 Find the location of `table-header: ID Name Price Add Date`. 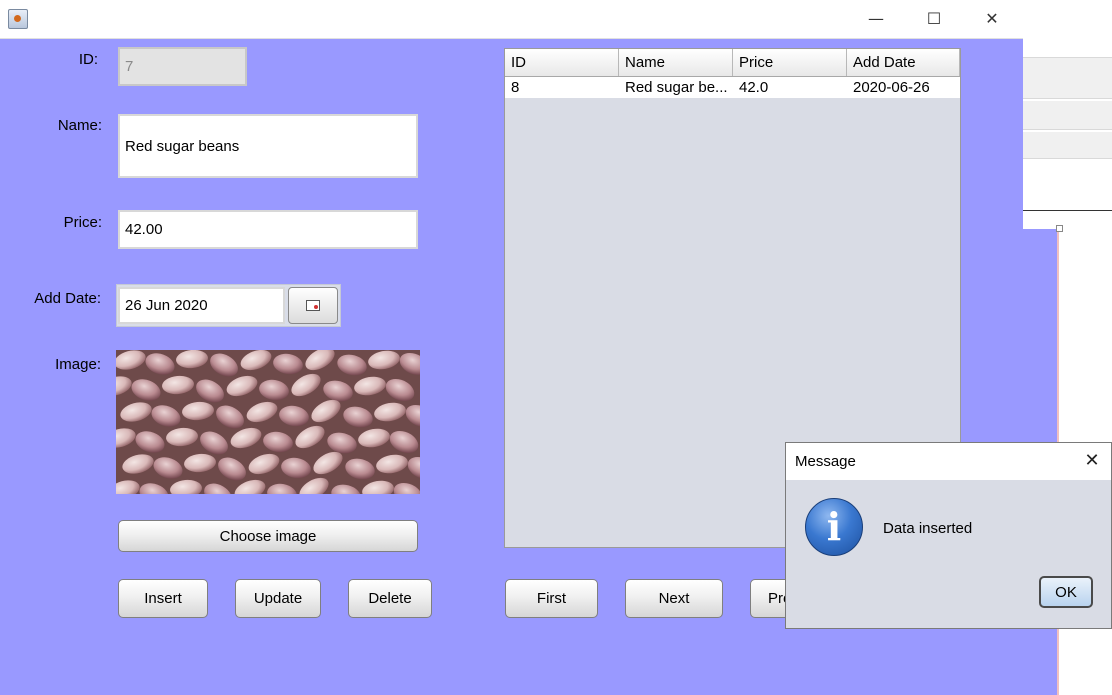

table-header: ID Name Price Add Date is located at coordinates (732, 63).